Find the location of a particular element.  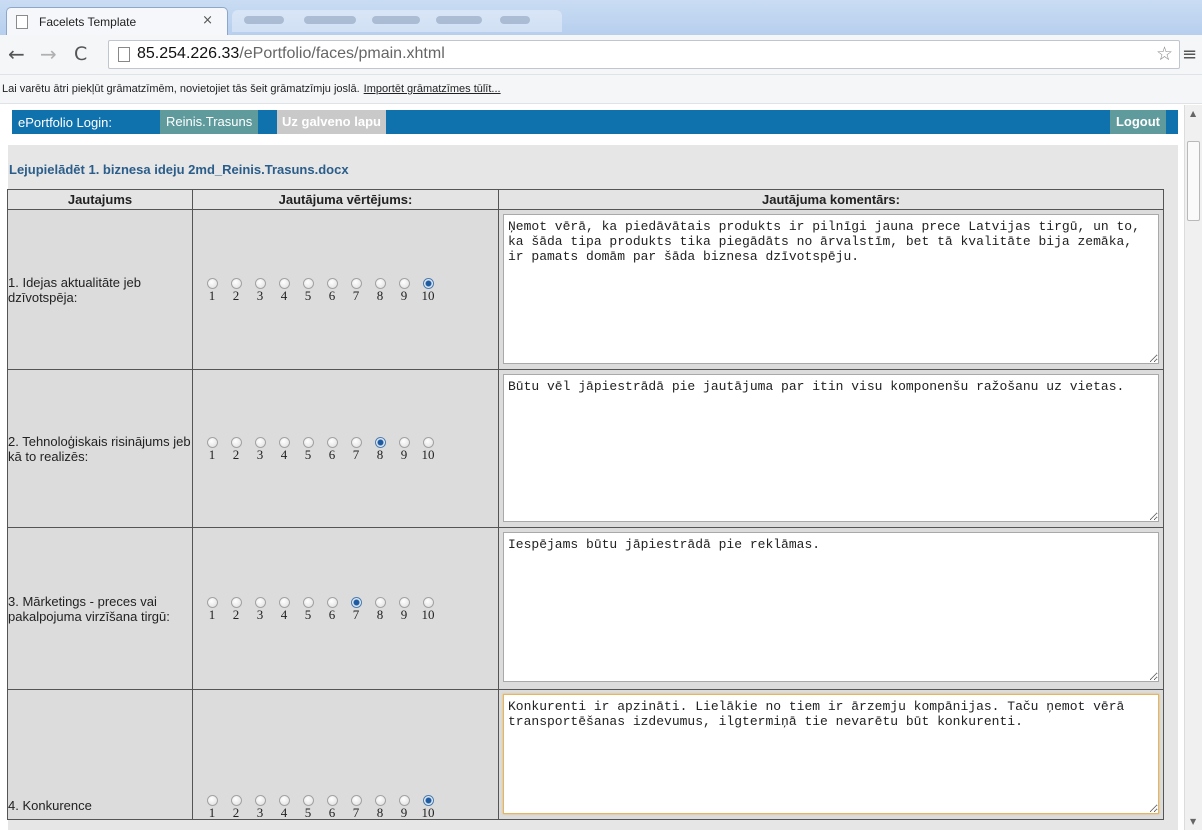

browser-tab-active: Facelets Template × is located at coordinates (117, 21).